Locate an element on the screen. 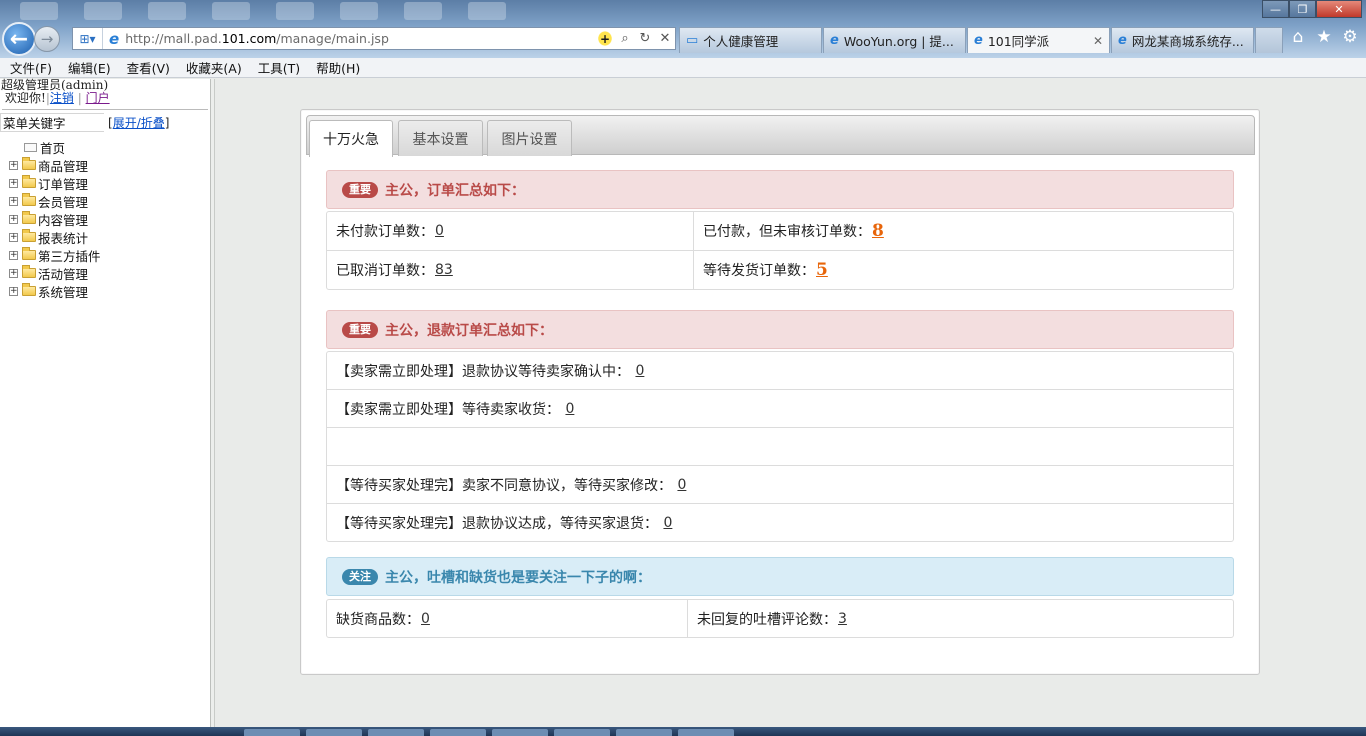 Image resolution: width=1366 pixels, height=736 pixels. os-taskbar is located at coordinates (683, 731).